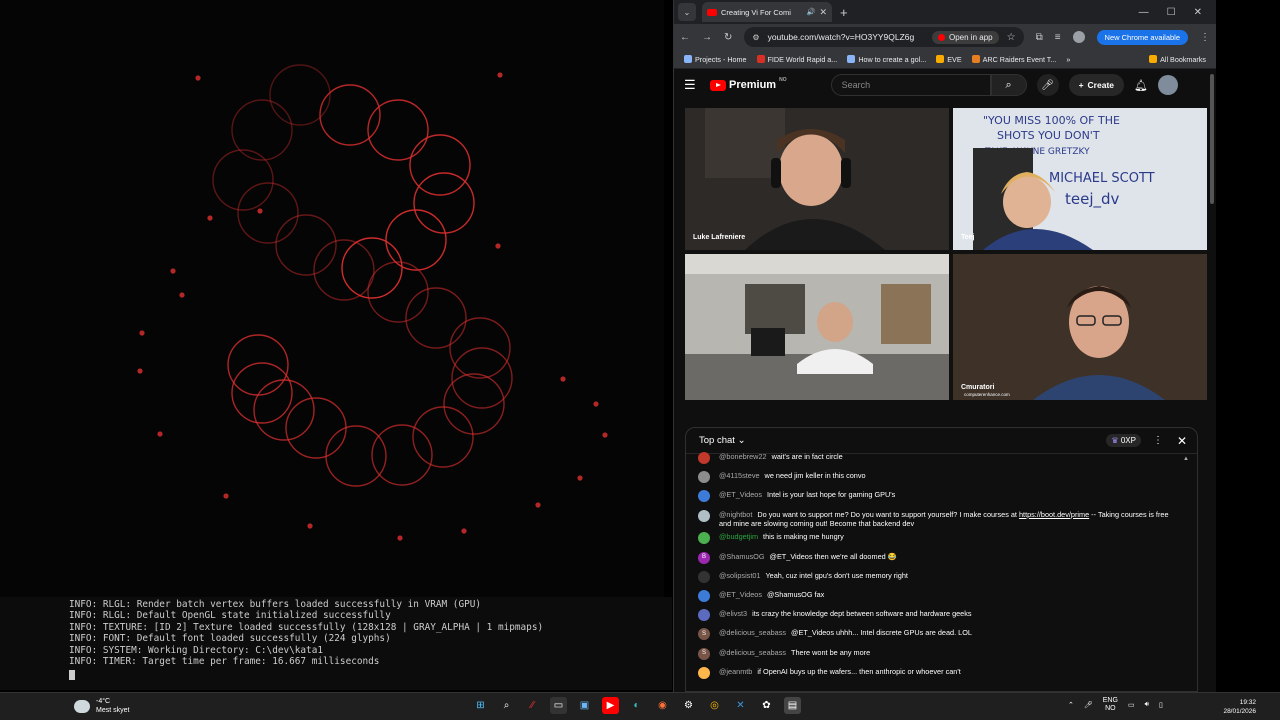 Image resolution: width=1280 pixels, height=720 pixels. What do you see at coordinates (748, 84) in the screenshot?
I see `youtube-logo: Premium NO` at bounding box center [748, 84].